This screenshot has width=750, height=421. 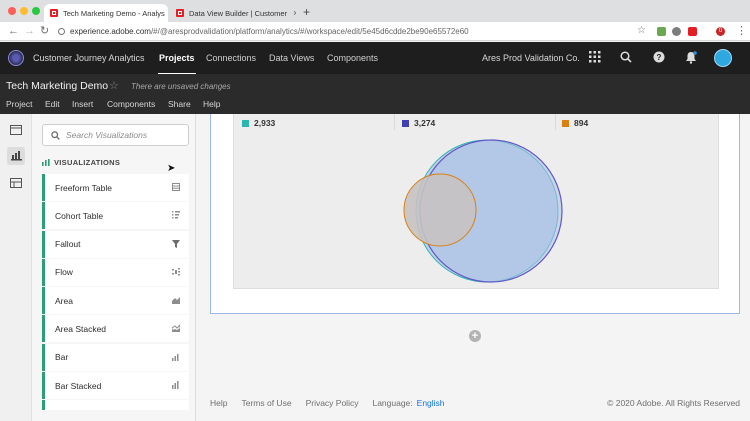 I want to click on cja-logo-icon, so click(x=16, y=58).